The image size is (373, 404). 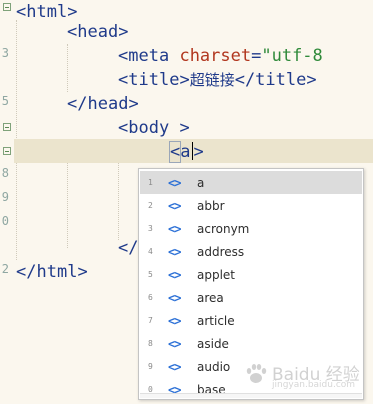 I want to click on item-shortcut-number: 5, so click(x=150, y=274).